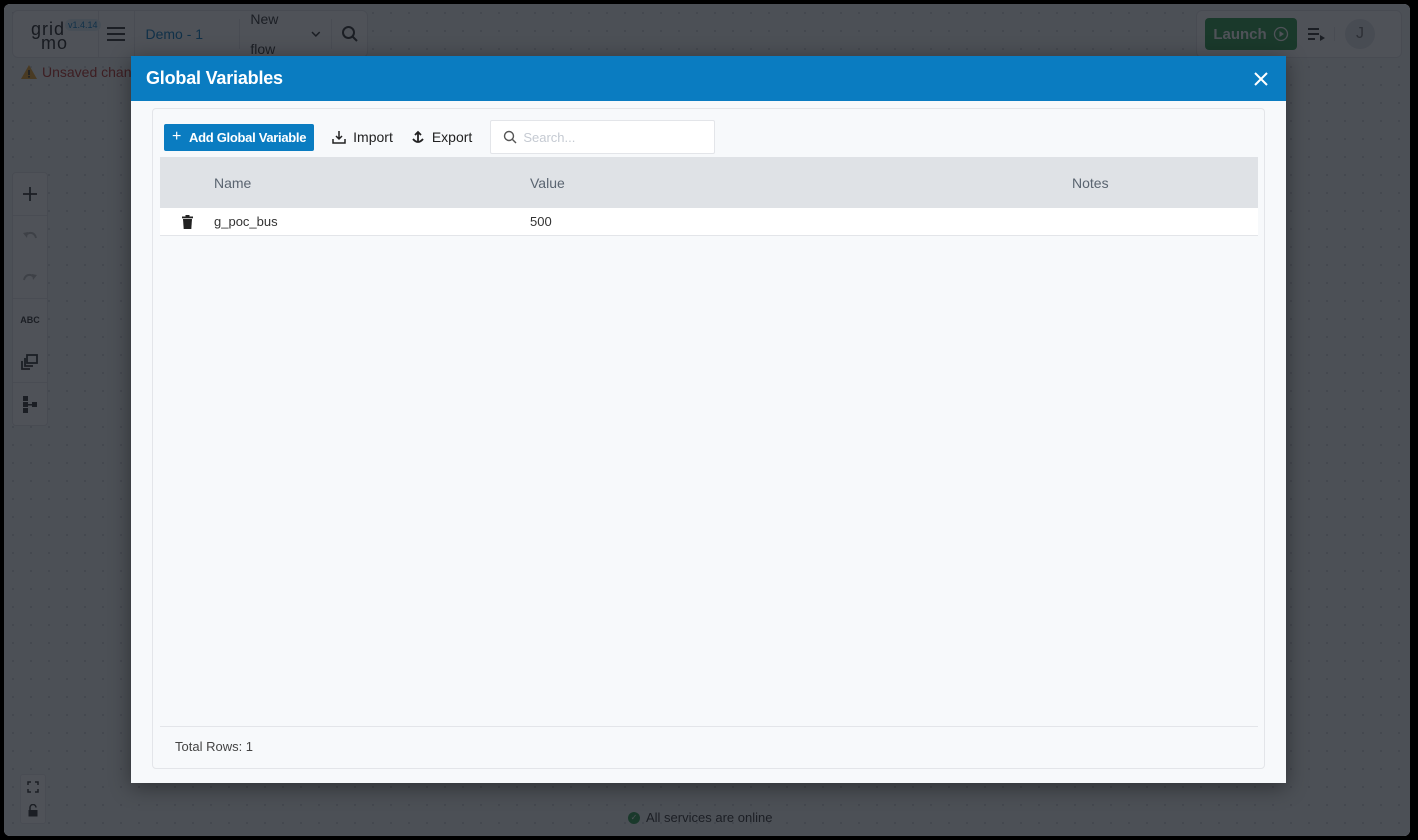 The image size is (1418, 840). Describe the element at coordinates (613, 137) in the screenshot. I see `search-input` at that location.